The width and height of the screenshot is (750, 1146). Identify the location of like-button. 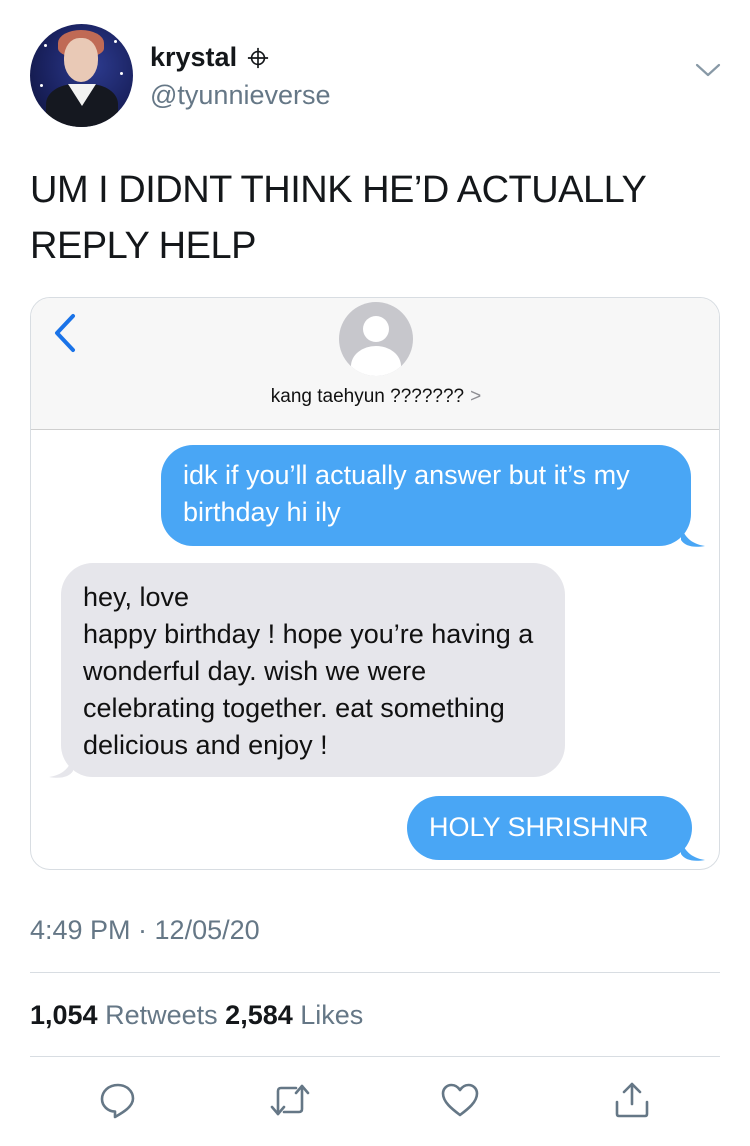
(460, 1100).